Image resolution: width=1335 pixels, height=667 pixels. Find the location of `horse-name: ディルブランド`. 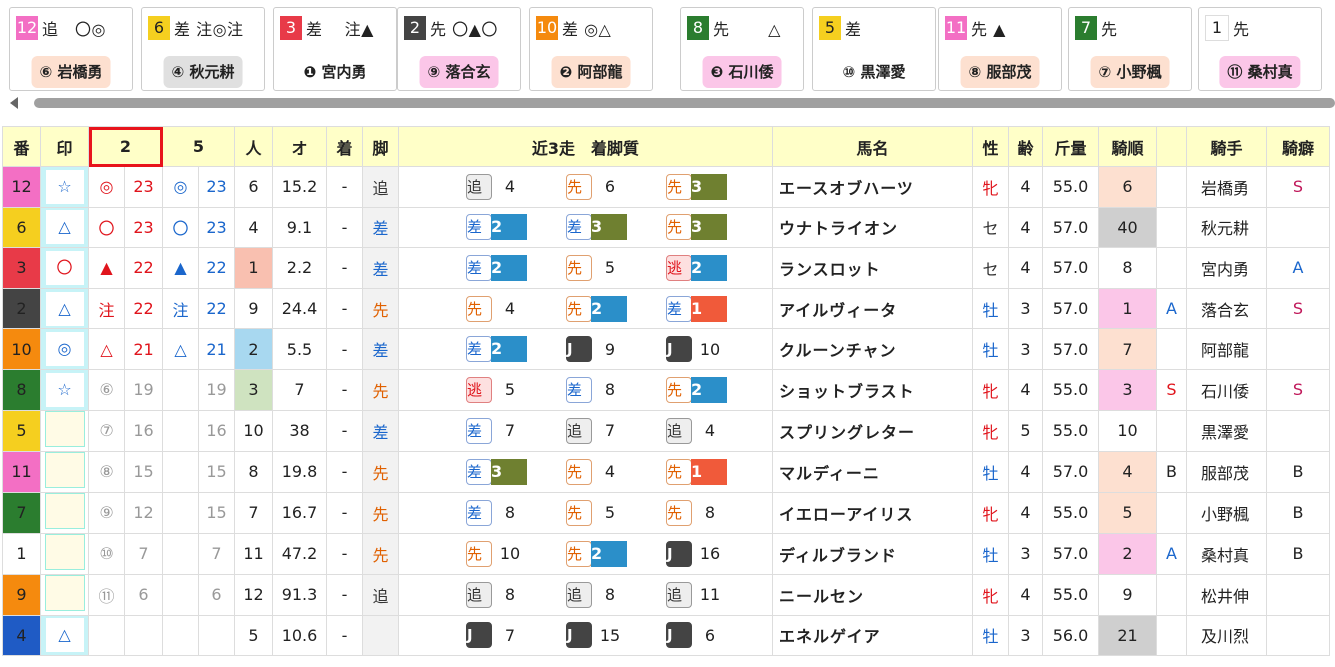

horse-name: ディルブランド is located at coordinates (838, 555).